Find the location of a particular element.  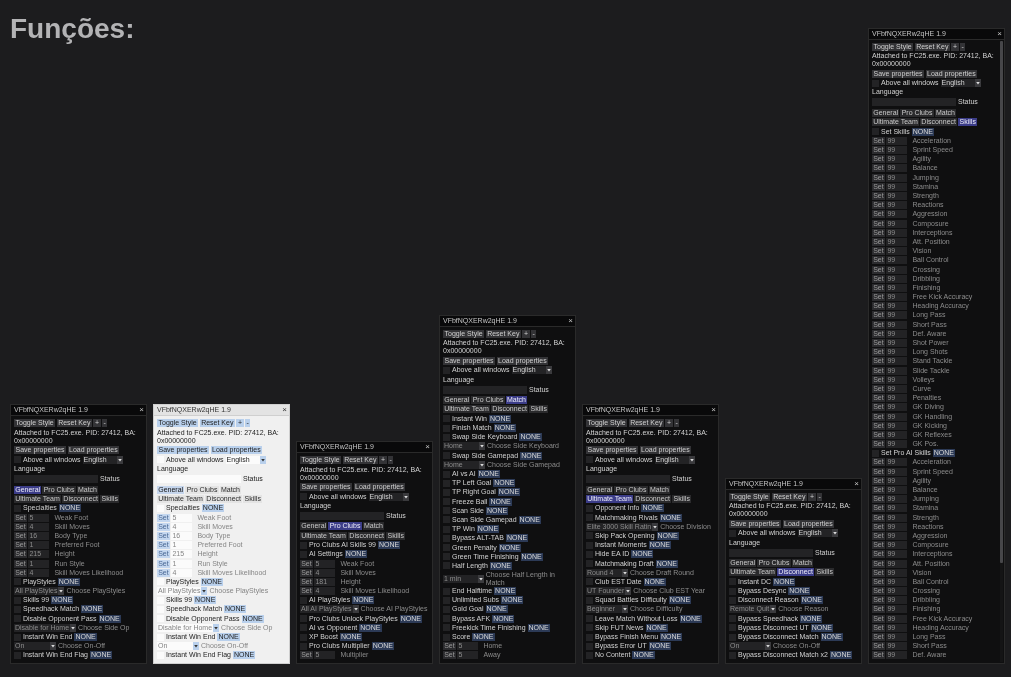

scrollbar-thumb is located at coordinates (1001, 301).